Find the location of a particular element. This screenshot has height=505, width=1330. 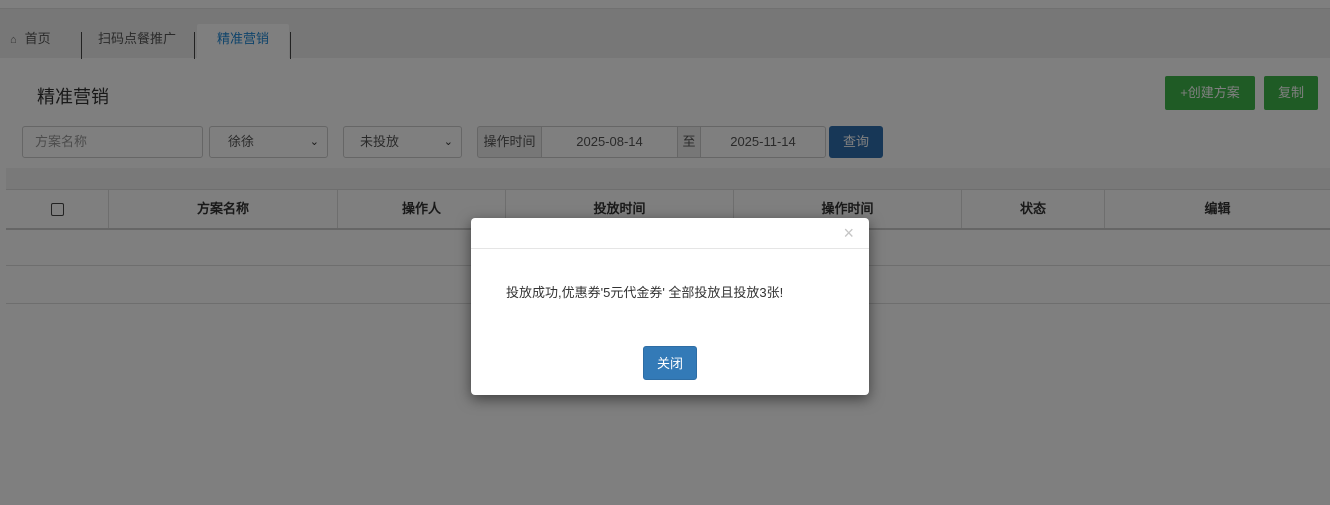

success-dialog: × 投放成功,优惠券'5元代金券' 全部投放且投放3张! 关闭 is located at coordinates (670, 306).